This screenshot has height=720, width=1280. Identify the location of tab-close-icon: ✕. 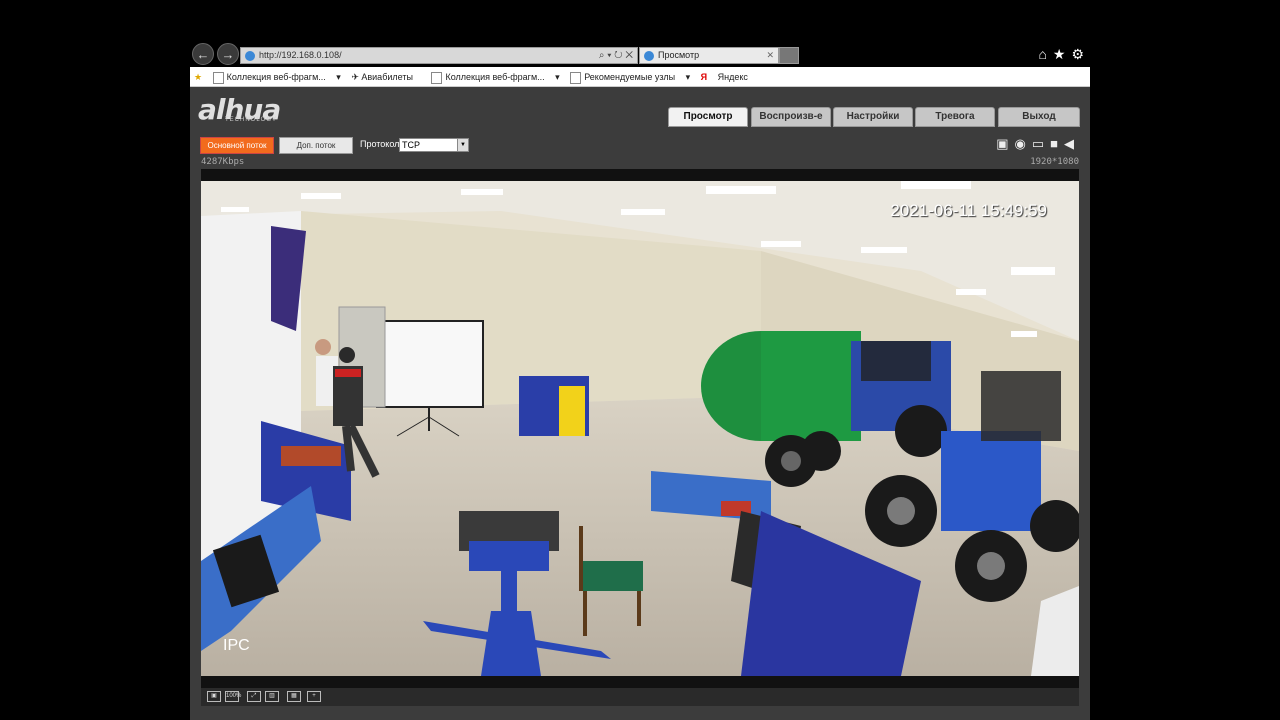
(770, 55).